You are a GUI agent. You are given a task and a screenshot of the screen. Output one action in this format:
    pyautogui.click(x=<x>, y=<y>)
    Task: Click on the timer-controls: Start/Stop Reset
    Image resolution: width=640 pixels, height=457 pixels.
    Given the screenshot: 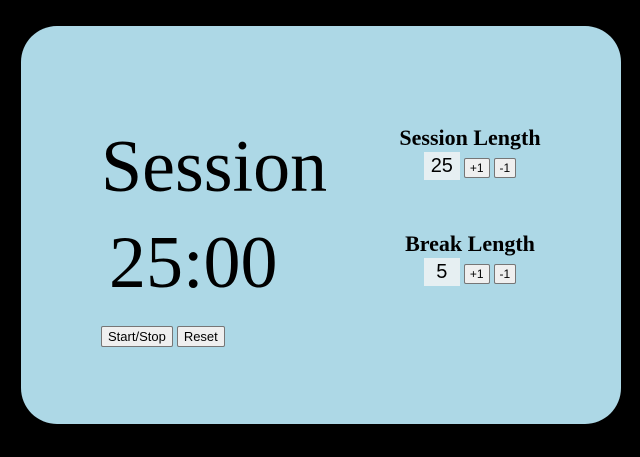 What is the action you would take?
    pyautogui.click(x=163, y=336)
    